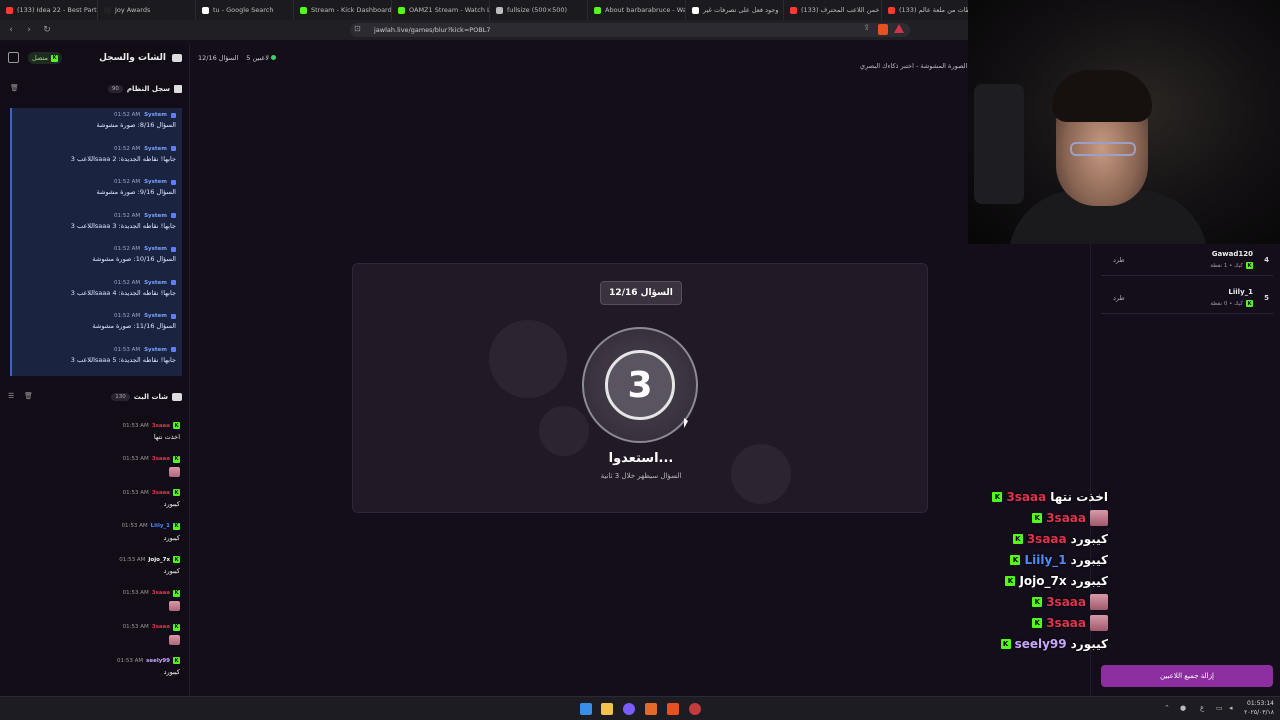 The width and height of the screenshot is (1280, 720). What do you see at coordinates (883, 29) in the screenshot?
I see `brave-shield-icon` at bounding box center [883, 29].